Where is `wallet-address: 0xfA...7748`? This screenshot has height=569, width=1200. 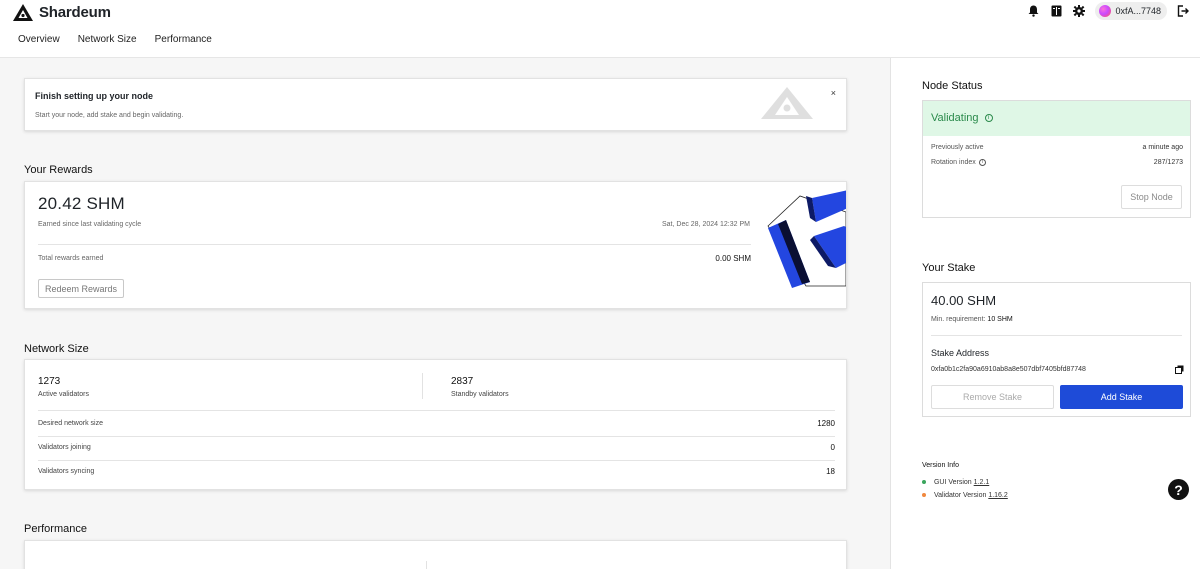 wallet-address: 0xfA...7748 is located at coordinates (1138, 11).